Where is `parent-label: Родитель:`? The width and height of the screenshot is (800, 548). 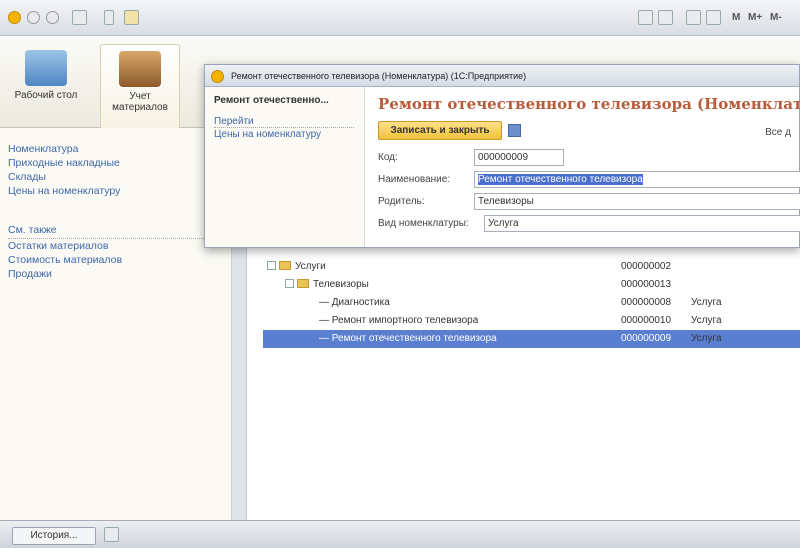 parent-label: Родитель: is located at coordinates (401, 201).